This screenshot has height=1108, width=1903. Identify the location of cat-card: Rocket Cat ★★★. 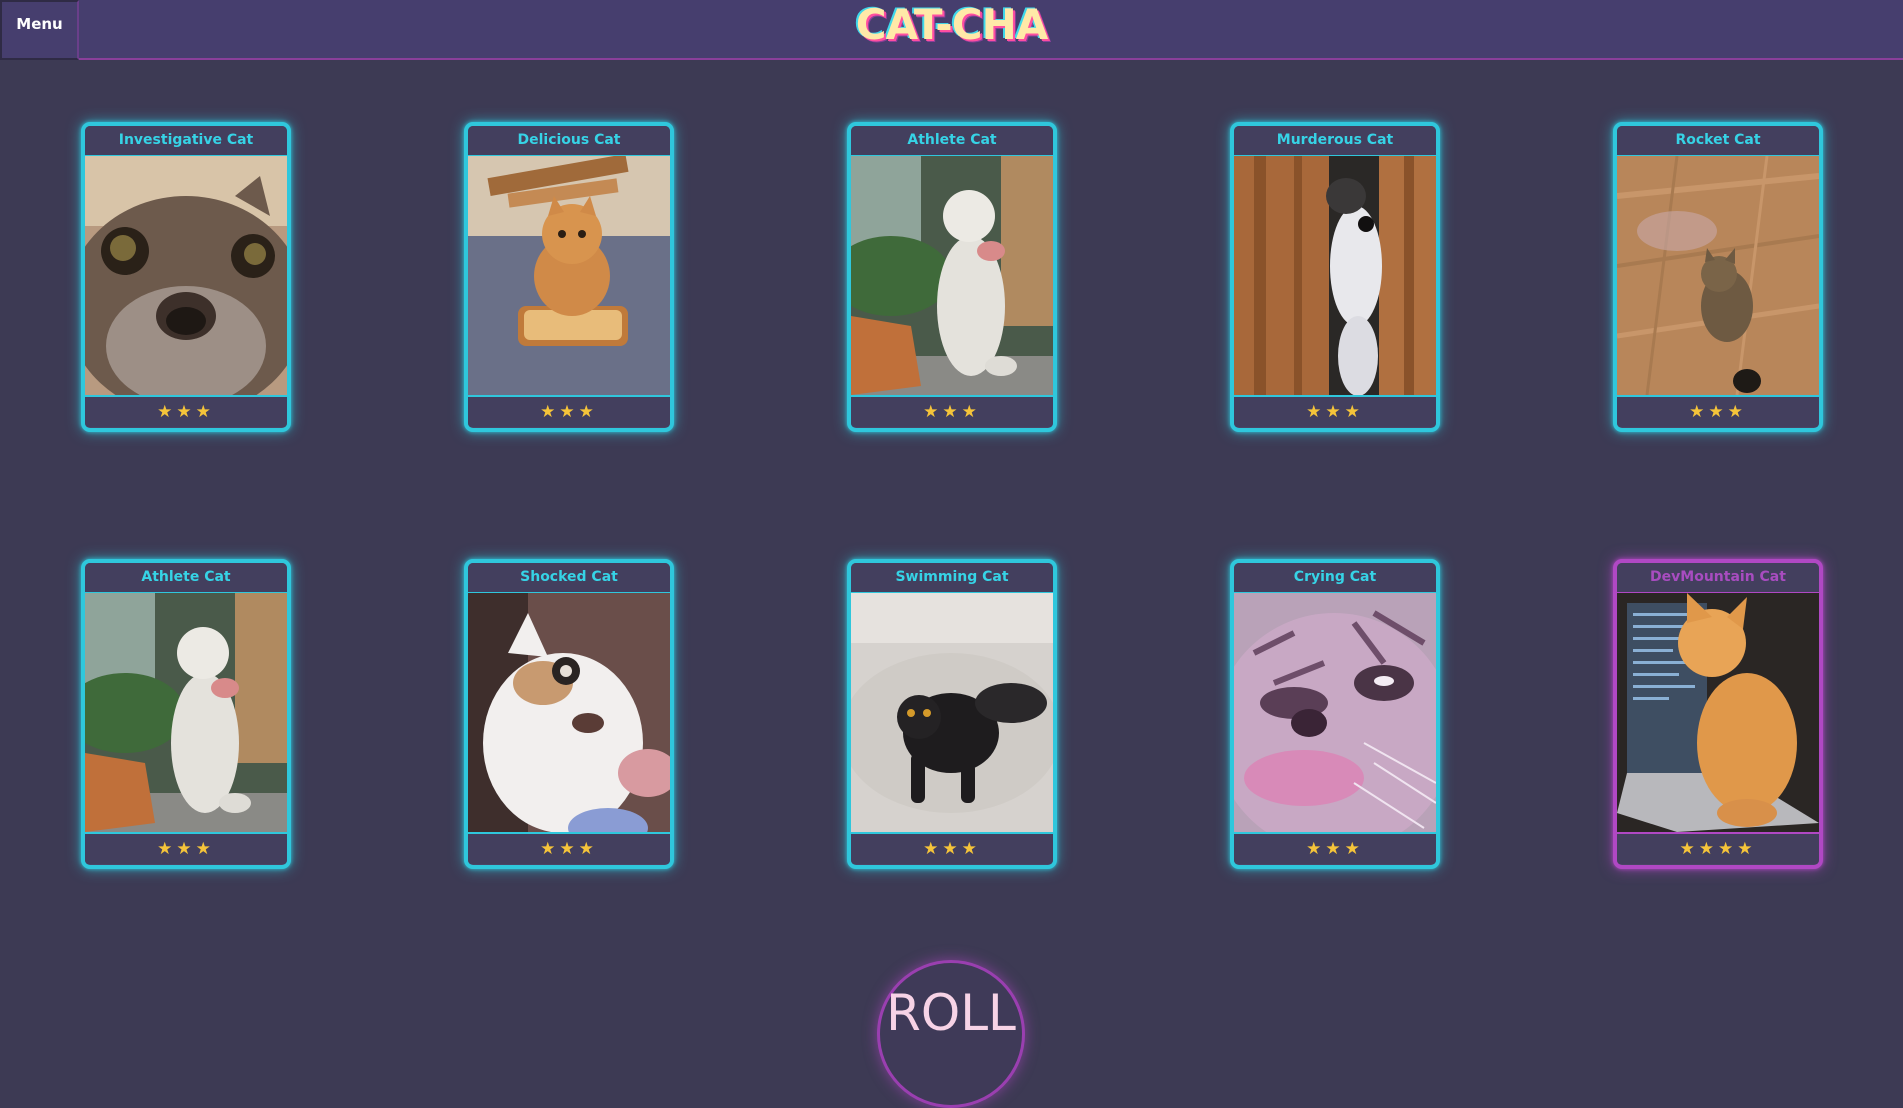
(1718, 277).